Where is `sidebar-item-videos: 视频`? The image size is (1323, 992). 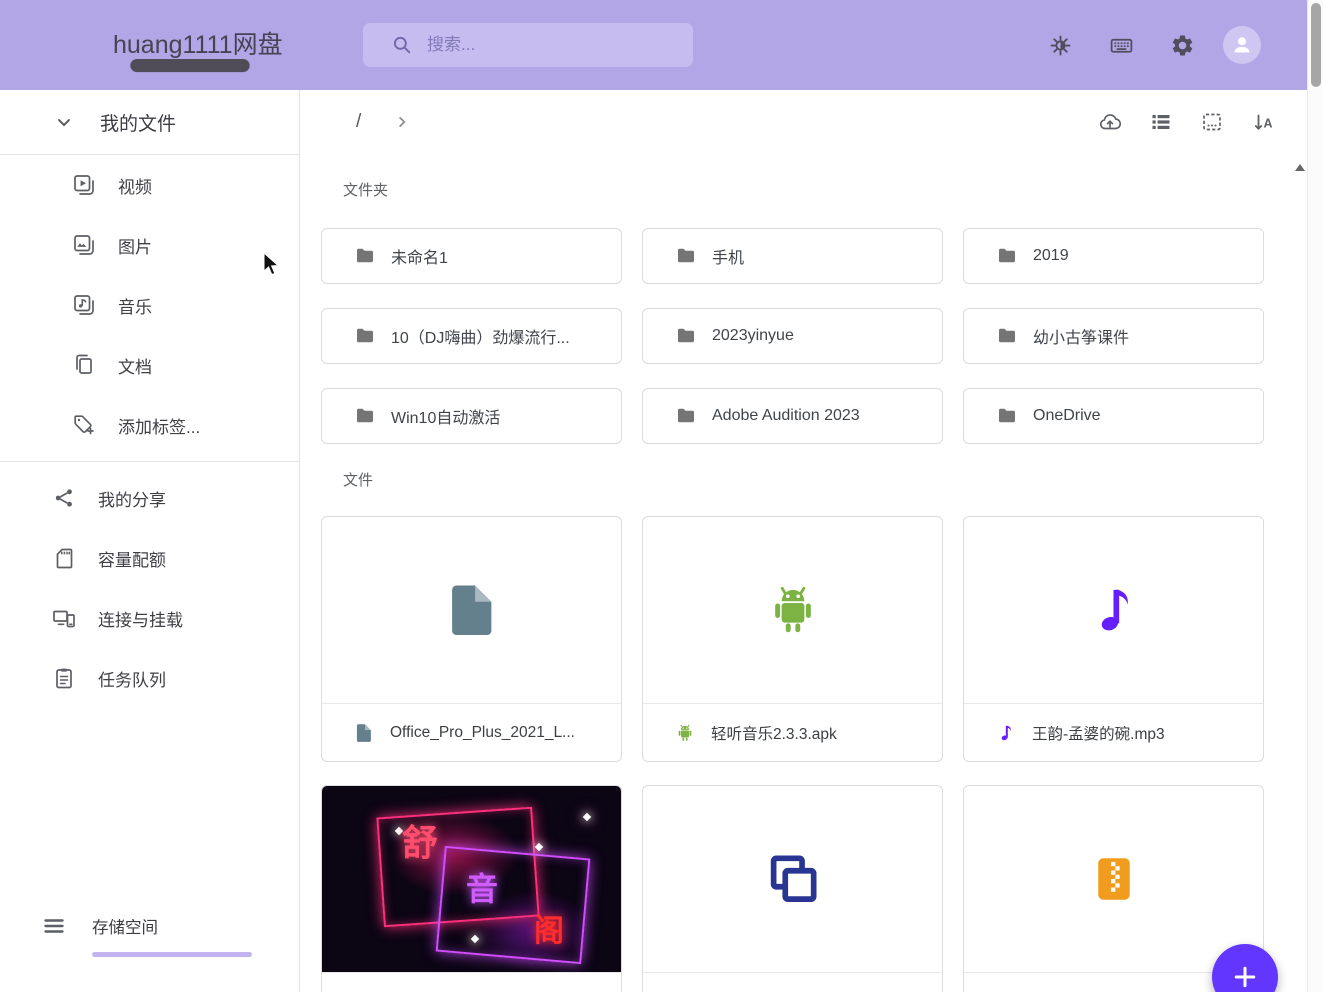 sidebar-item-videos: 视频 is located at coordinates (149, 185).